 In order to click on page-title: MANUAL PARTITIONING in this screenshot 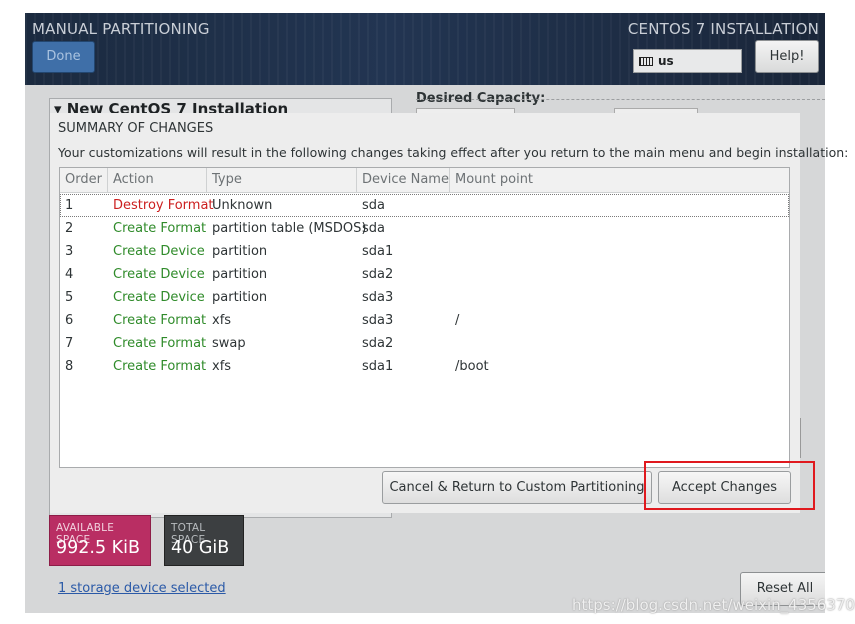, I will do `click(121, 29)`.